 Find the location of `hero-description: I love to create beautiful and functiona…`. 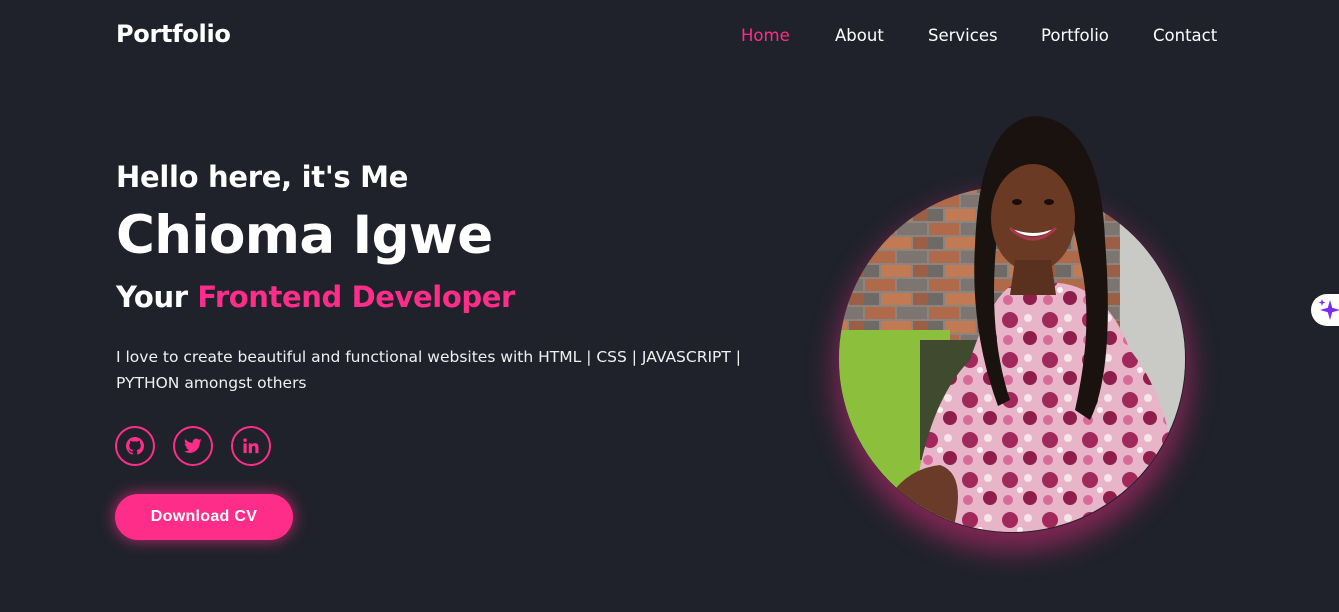

hero-description: I love to create beautiful and functiona… is located at coordinates (429, 370).